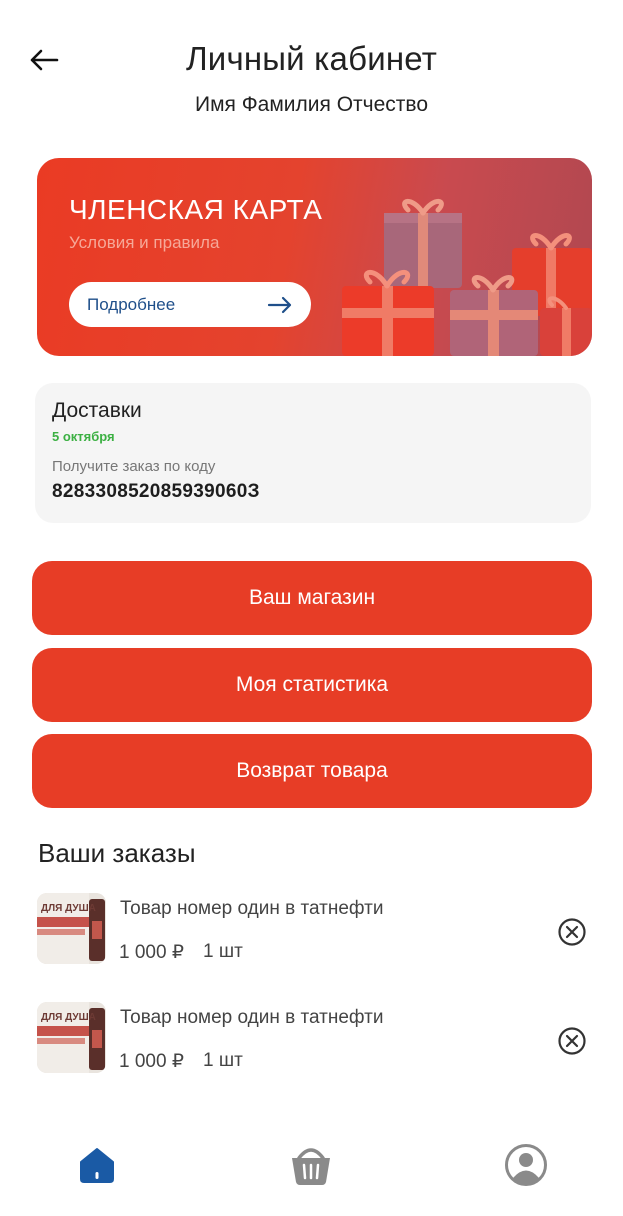 The width and height of the screenshot is (623, 1216). Describe the element at coordinates (196, 209) in the screenshot. I see `membership-card-title: ЧЛЕНСКАЯ КАРТА` at that location.